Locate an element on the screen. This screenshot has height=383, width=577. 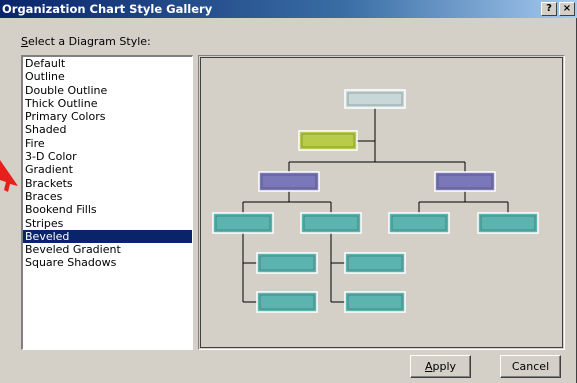
apply-mnemonic: A is located at coordinates (428, 366).